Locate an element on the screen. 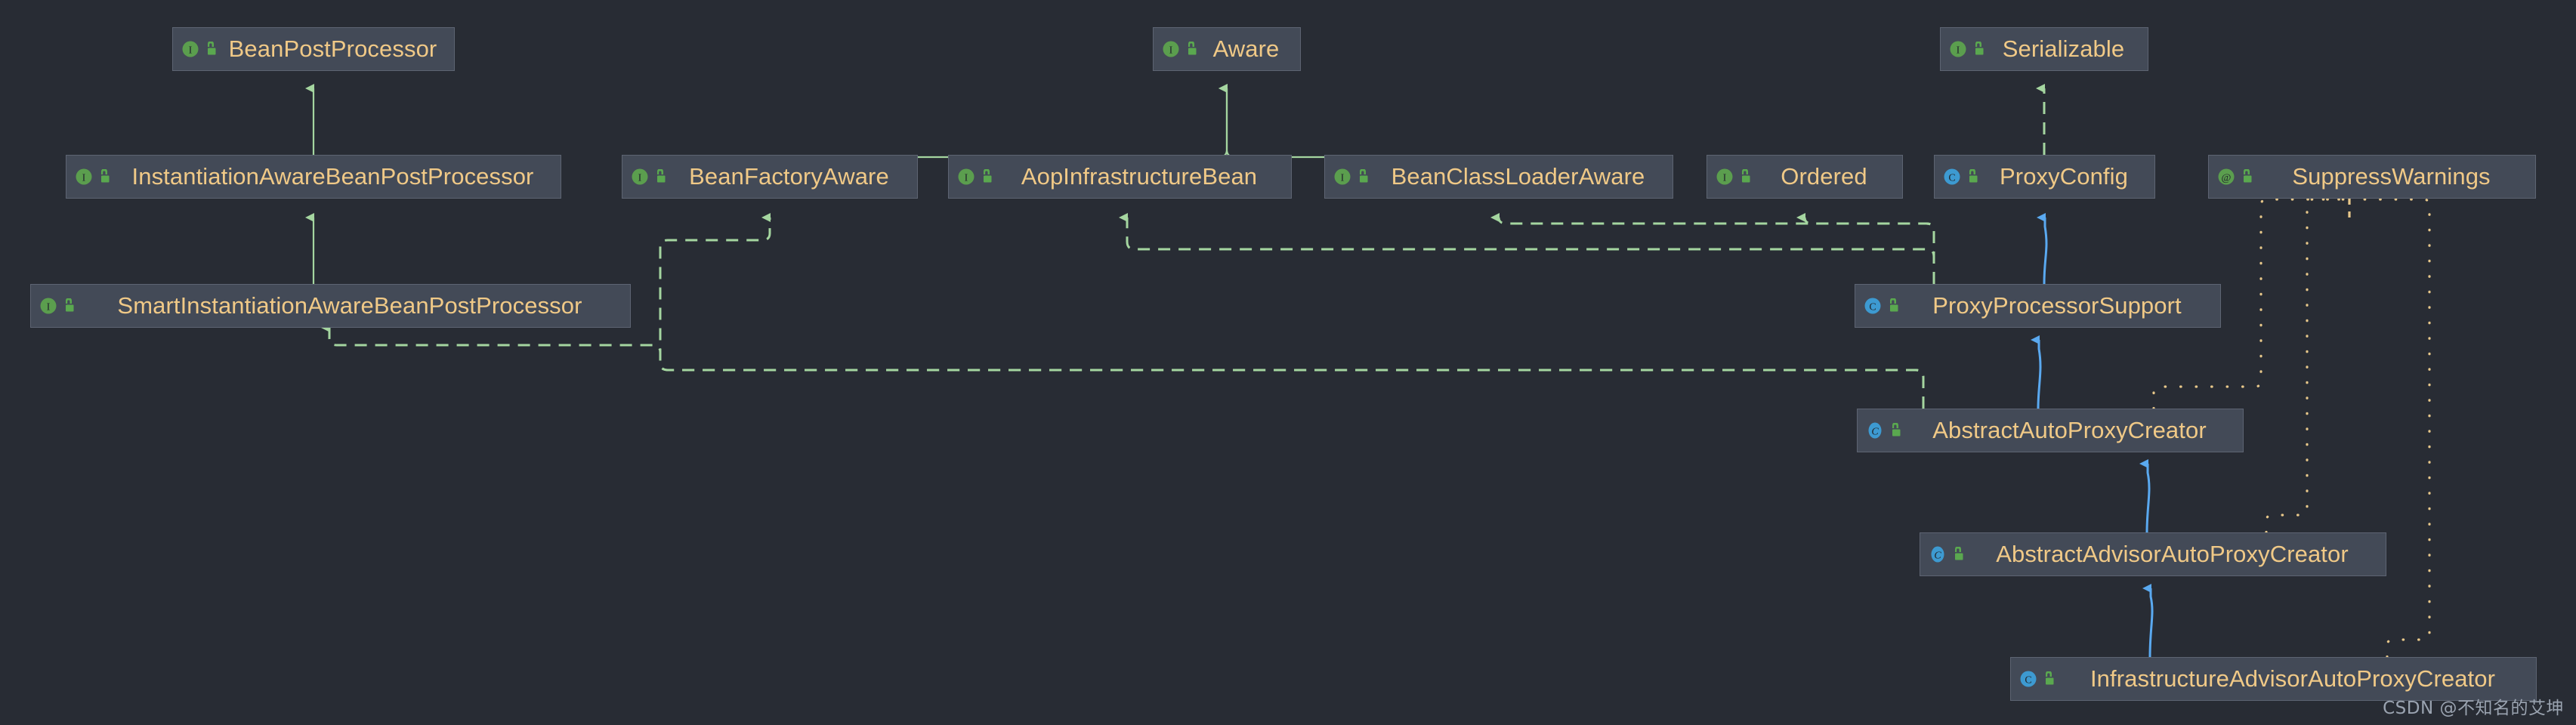 The height and width of the screenshot is (725, 2576). edge-bean-factory-aware-to-aware is located at coordinates (998, 124).